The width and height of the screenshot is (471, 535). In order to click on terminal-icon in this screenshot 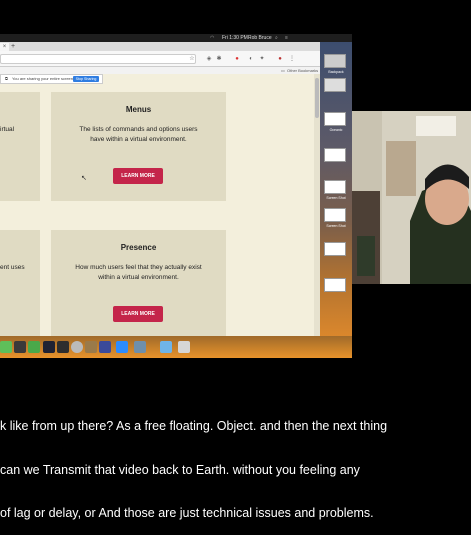, I will do `click(63, 347)`.